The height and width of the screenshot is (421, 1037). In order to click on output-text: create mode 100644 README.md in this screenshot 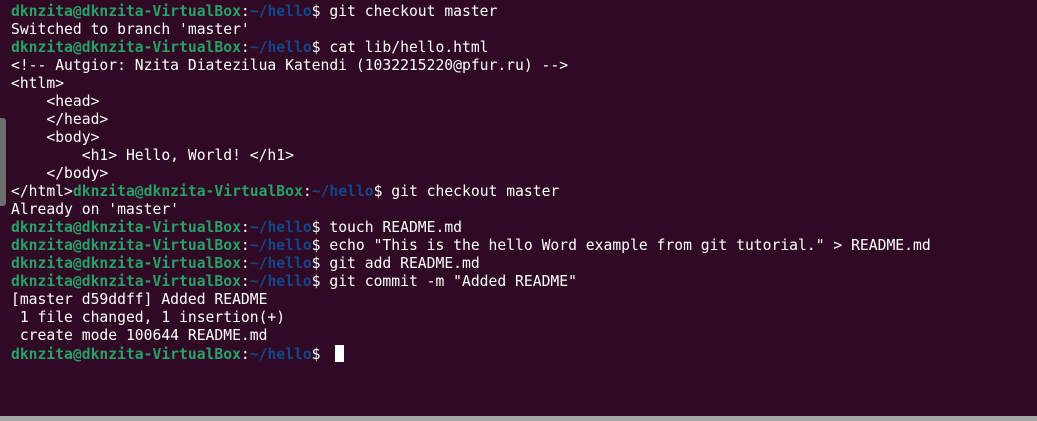, I will do `click(139, 335)`.